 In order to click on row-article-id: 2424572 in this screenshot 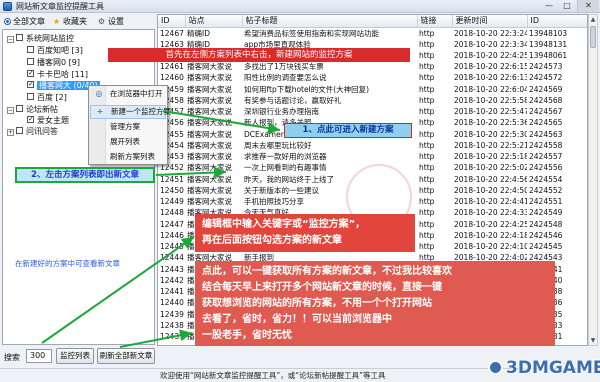, I will do `click(546, 78)`.